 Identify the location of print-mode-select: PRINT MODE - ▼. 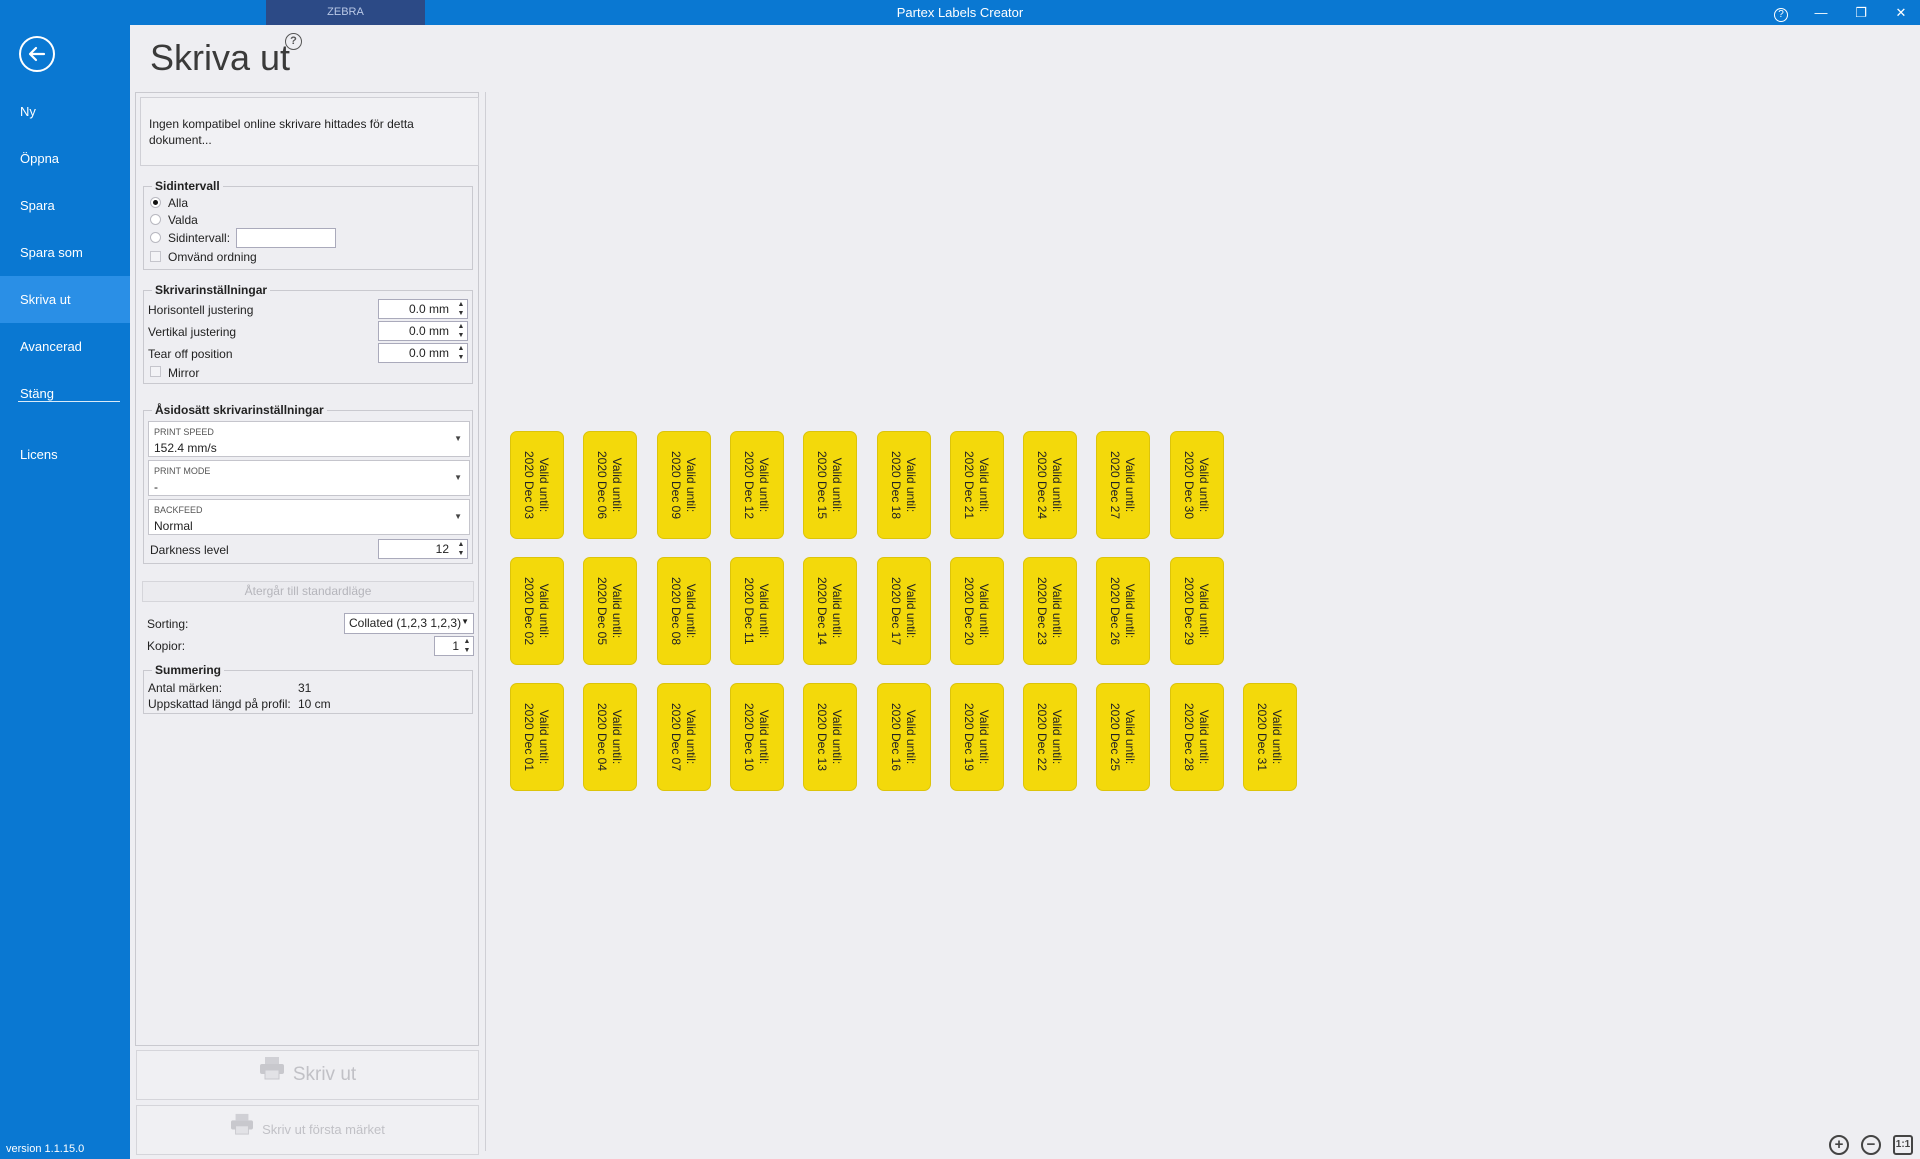
(309, 478).